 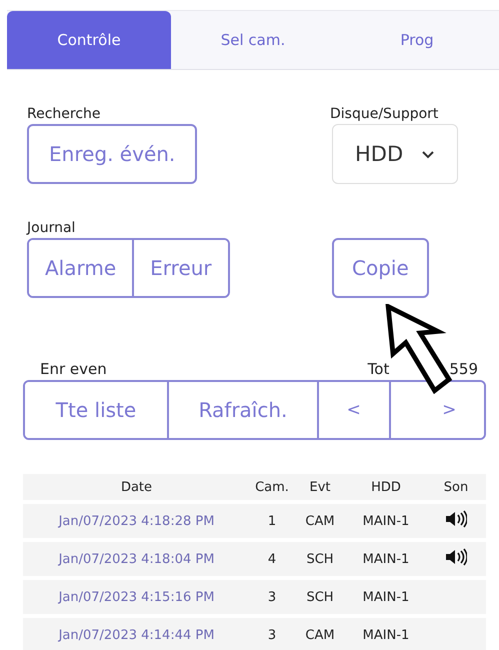 What do you see at coordinates (64, 114) in the screenshot?
I see `section-label: Recherche` at bounding box center [64, 114].